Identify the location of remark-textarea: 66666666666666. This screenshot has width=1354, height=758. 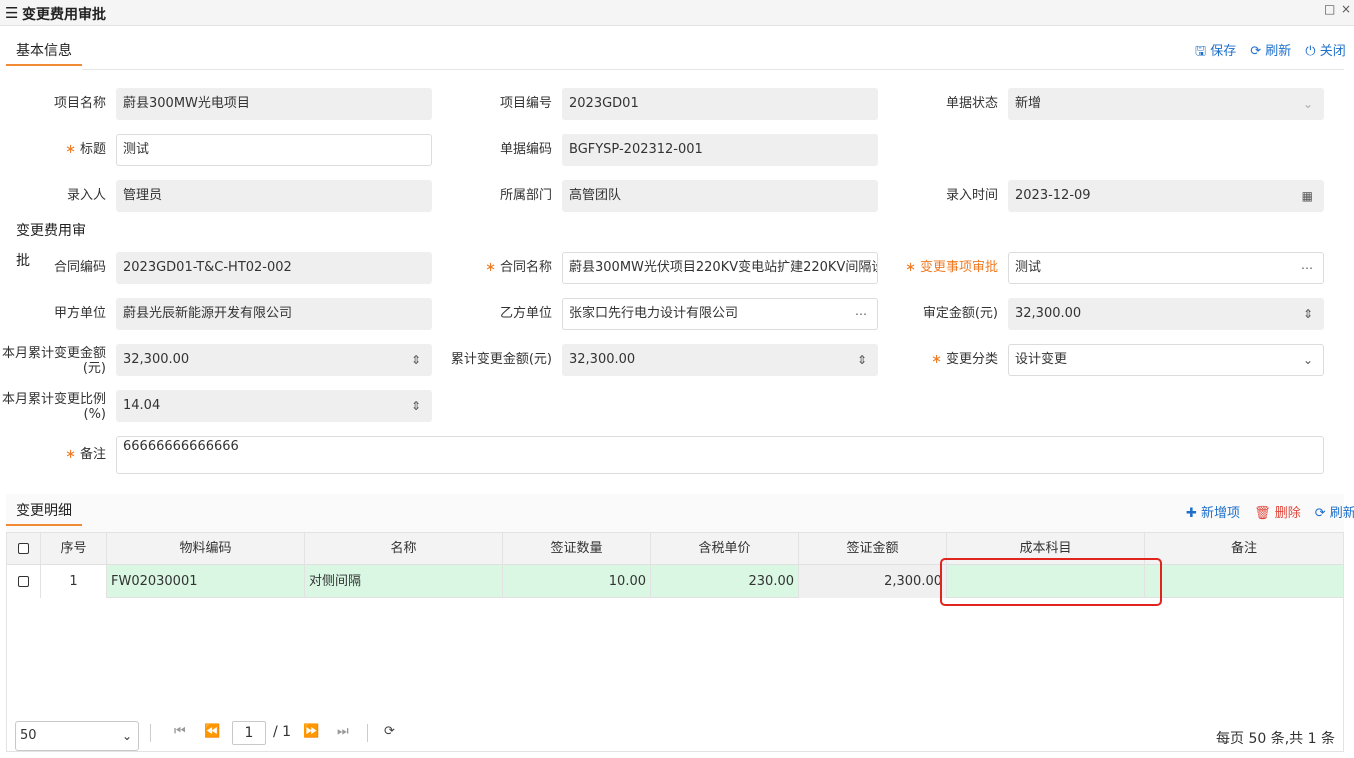
(720, 455).